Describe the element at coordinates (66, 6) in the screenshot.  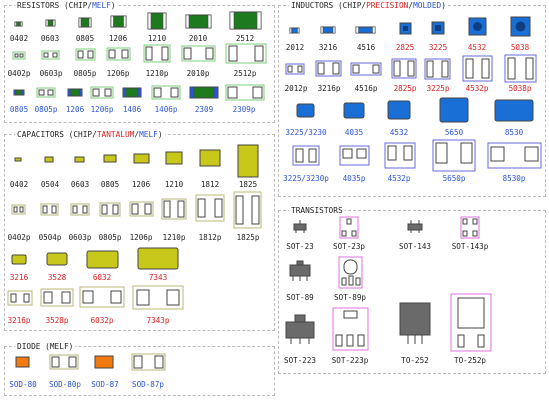
I see `resistors-title: RESISTORS (CHIP/MELF)` at that location.